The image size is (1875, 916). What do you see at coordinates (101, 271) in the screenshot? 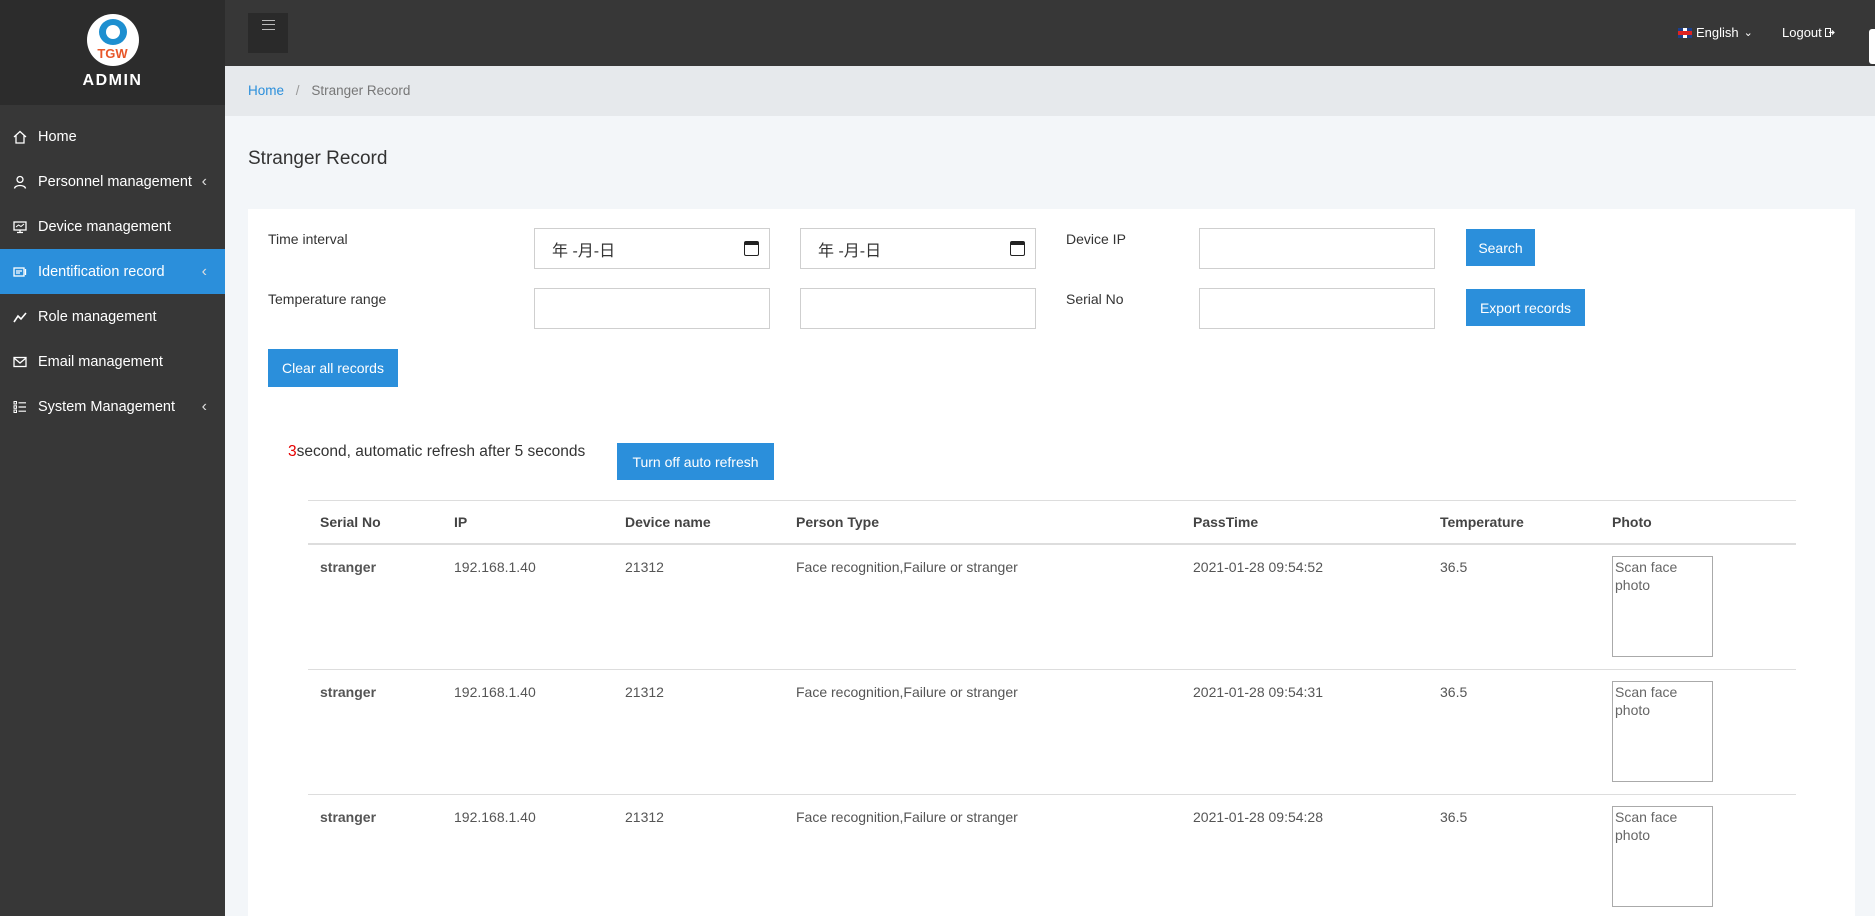
I see `sidebar-item-label: Identification record` at bounding box center [101, 271].